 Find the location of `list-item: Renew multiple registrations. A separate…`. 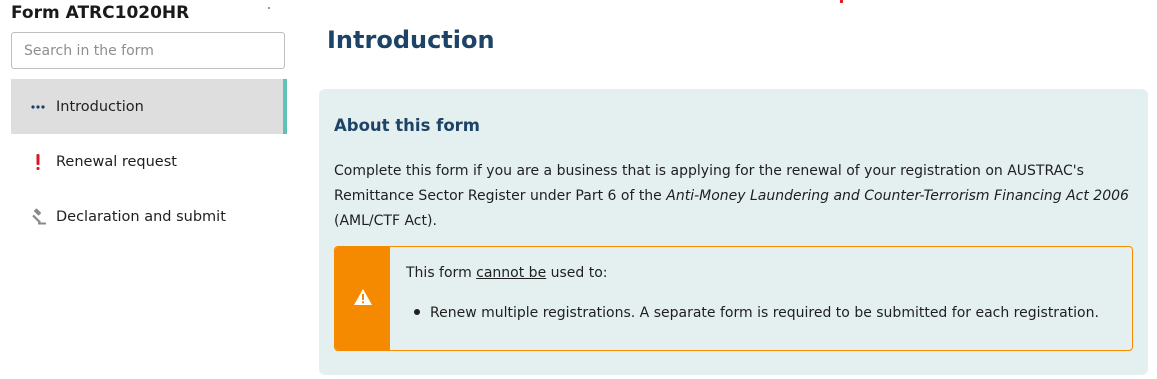

list-item: Renew multiple registrations. A separate… is located at coordinates (752, 313).